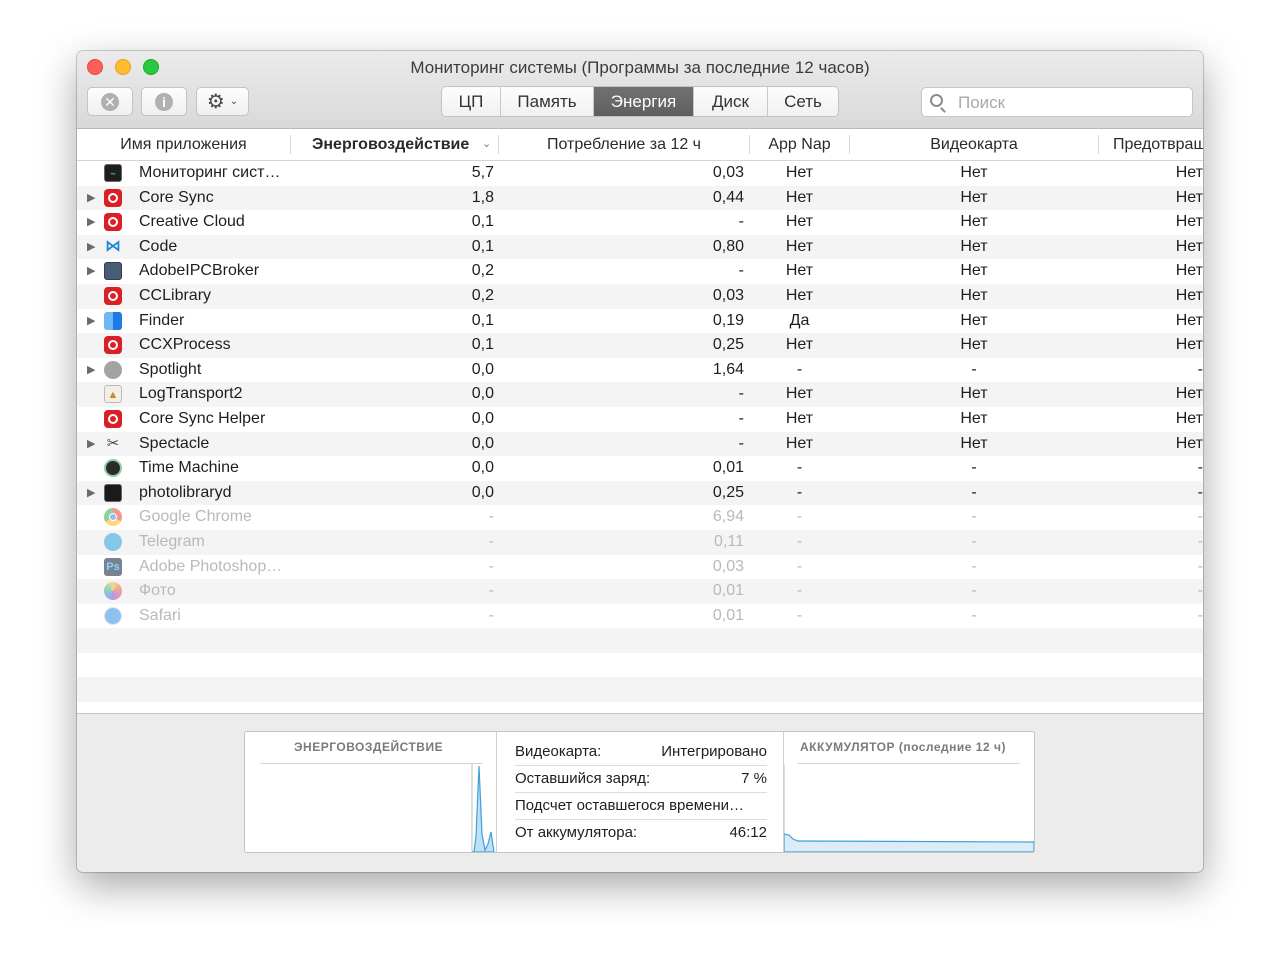 The image size is (1280, 974). I want to click on table-row: ▶ Core Sync 1,8 0,44 Нет Нет Нет, so click(640, 198).